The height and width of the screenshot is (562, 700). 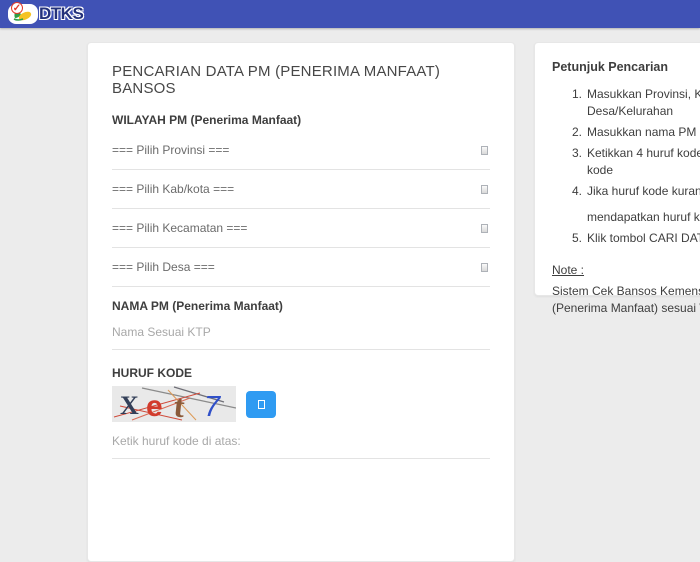 I want to click on app-header: DTKS ✓, so click(x=350, y=14).